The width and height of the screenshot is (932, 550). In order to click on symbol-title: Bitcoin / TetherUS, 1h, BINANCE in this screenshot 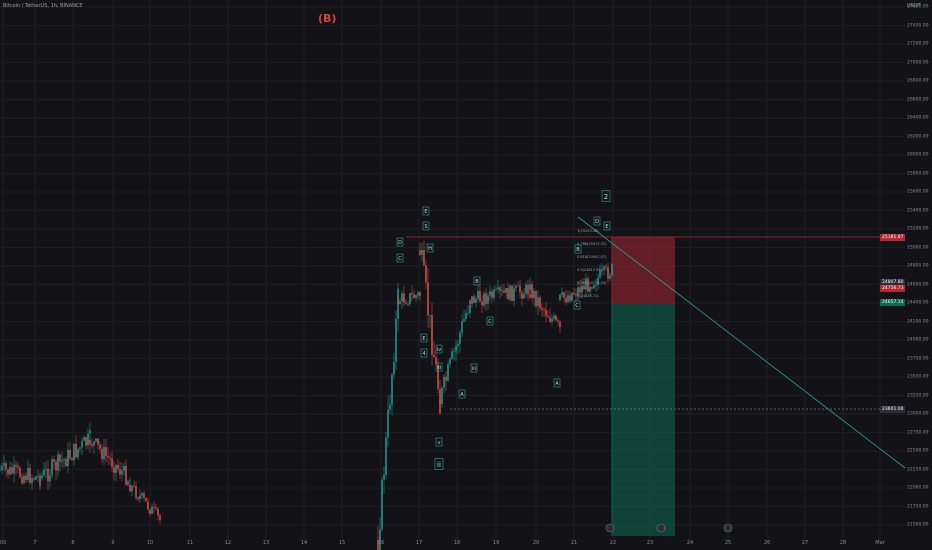, I will do `click(43, 6)`.